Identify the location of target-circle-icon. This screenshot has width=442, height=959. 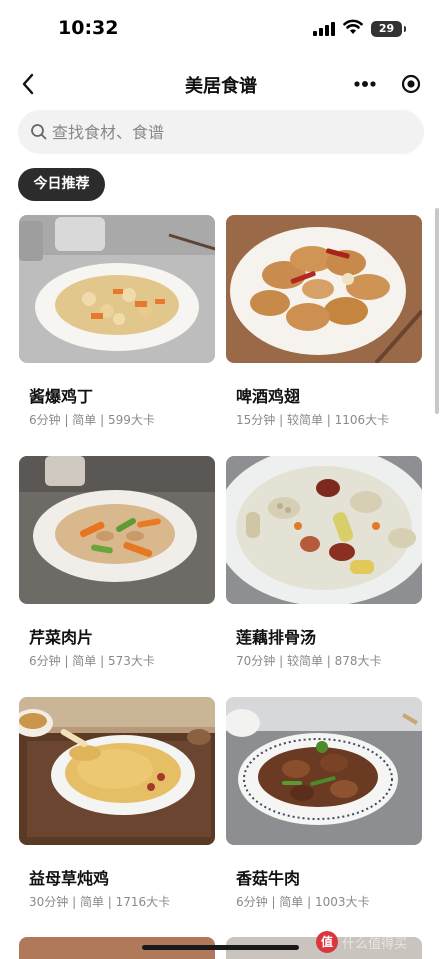
(411, 83).